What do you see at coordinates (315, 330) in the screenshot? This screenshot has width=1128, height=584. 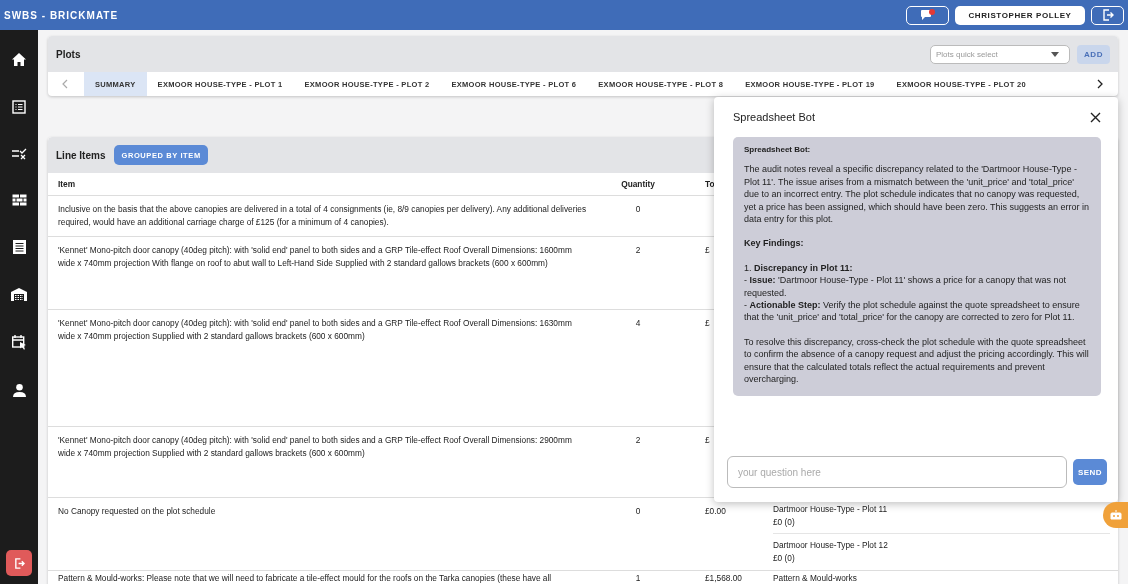 I see `table-cell-text: 'Kennet' Mono-pitch door canopy (40deg pitch): with 'solid end' panel to both sides and a GRP Tile-effect Roof Overall Dimensions: 1630mm wide x 740mm projection Supplied with 2 standard gallows brackets (600 x 600mm)` at bounding box center [315, 330].